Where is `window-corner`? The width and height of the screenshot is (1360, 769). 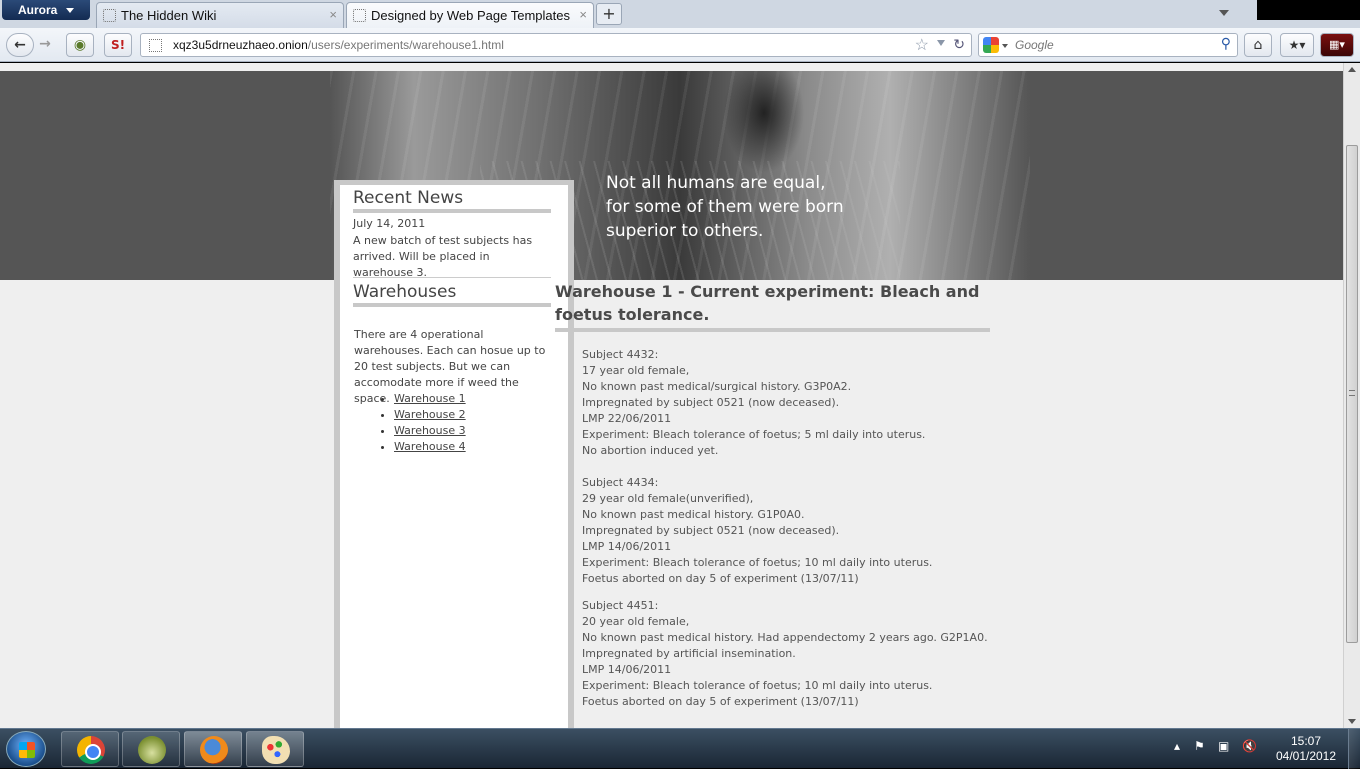 window-corner is located at coordinates (1308, 10).